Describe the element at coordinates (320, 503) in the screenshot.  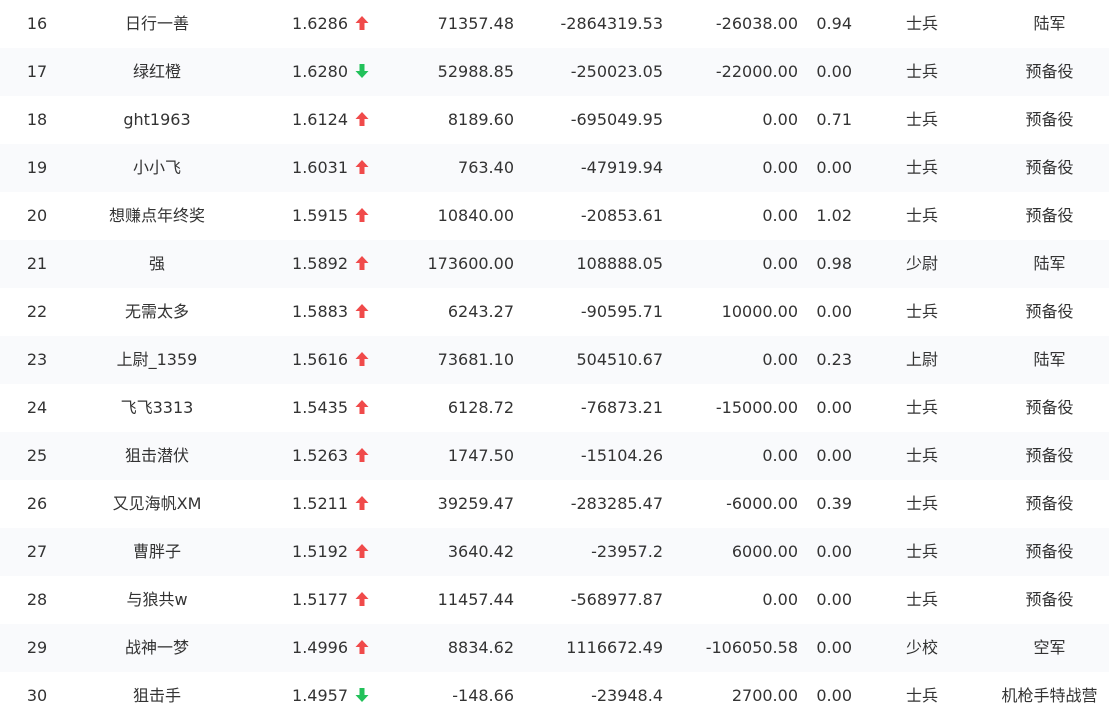
I see `net-value-cell: 1.5211` at that location.